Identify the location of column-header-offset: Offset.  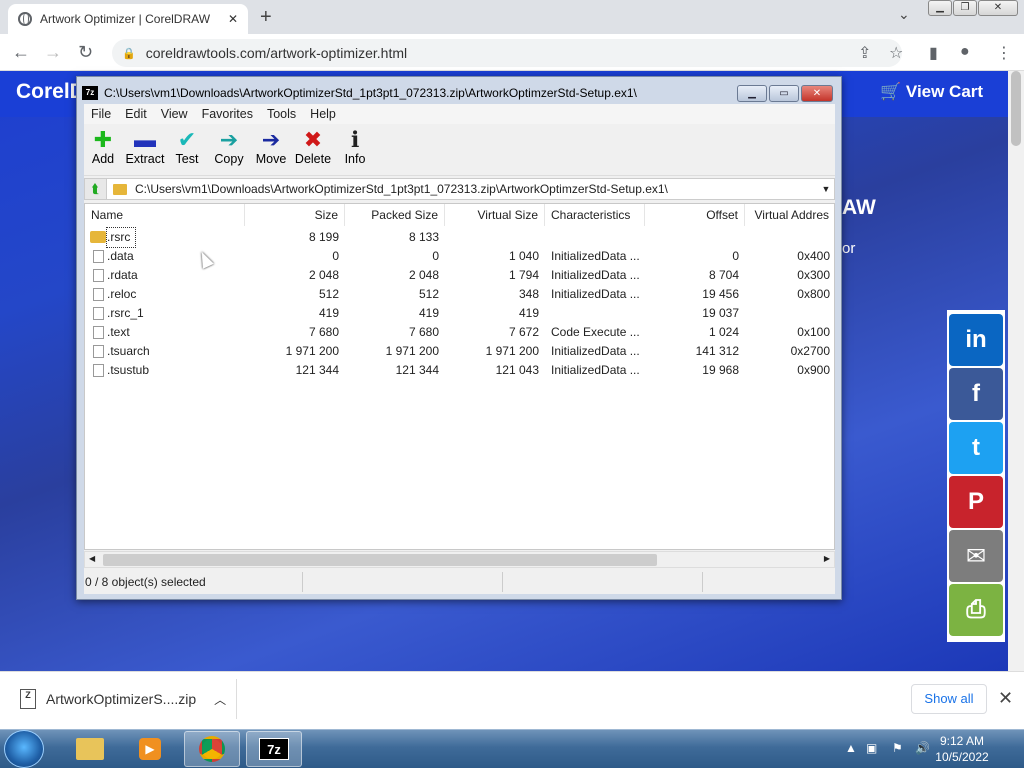
(695, 215).